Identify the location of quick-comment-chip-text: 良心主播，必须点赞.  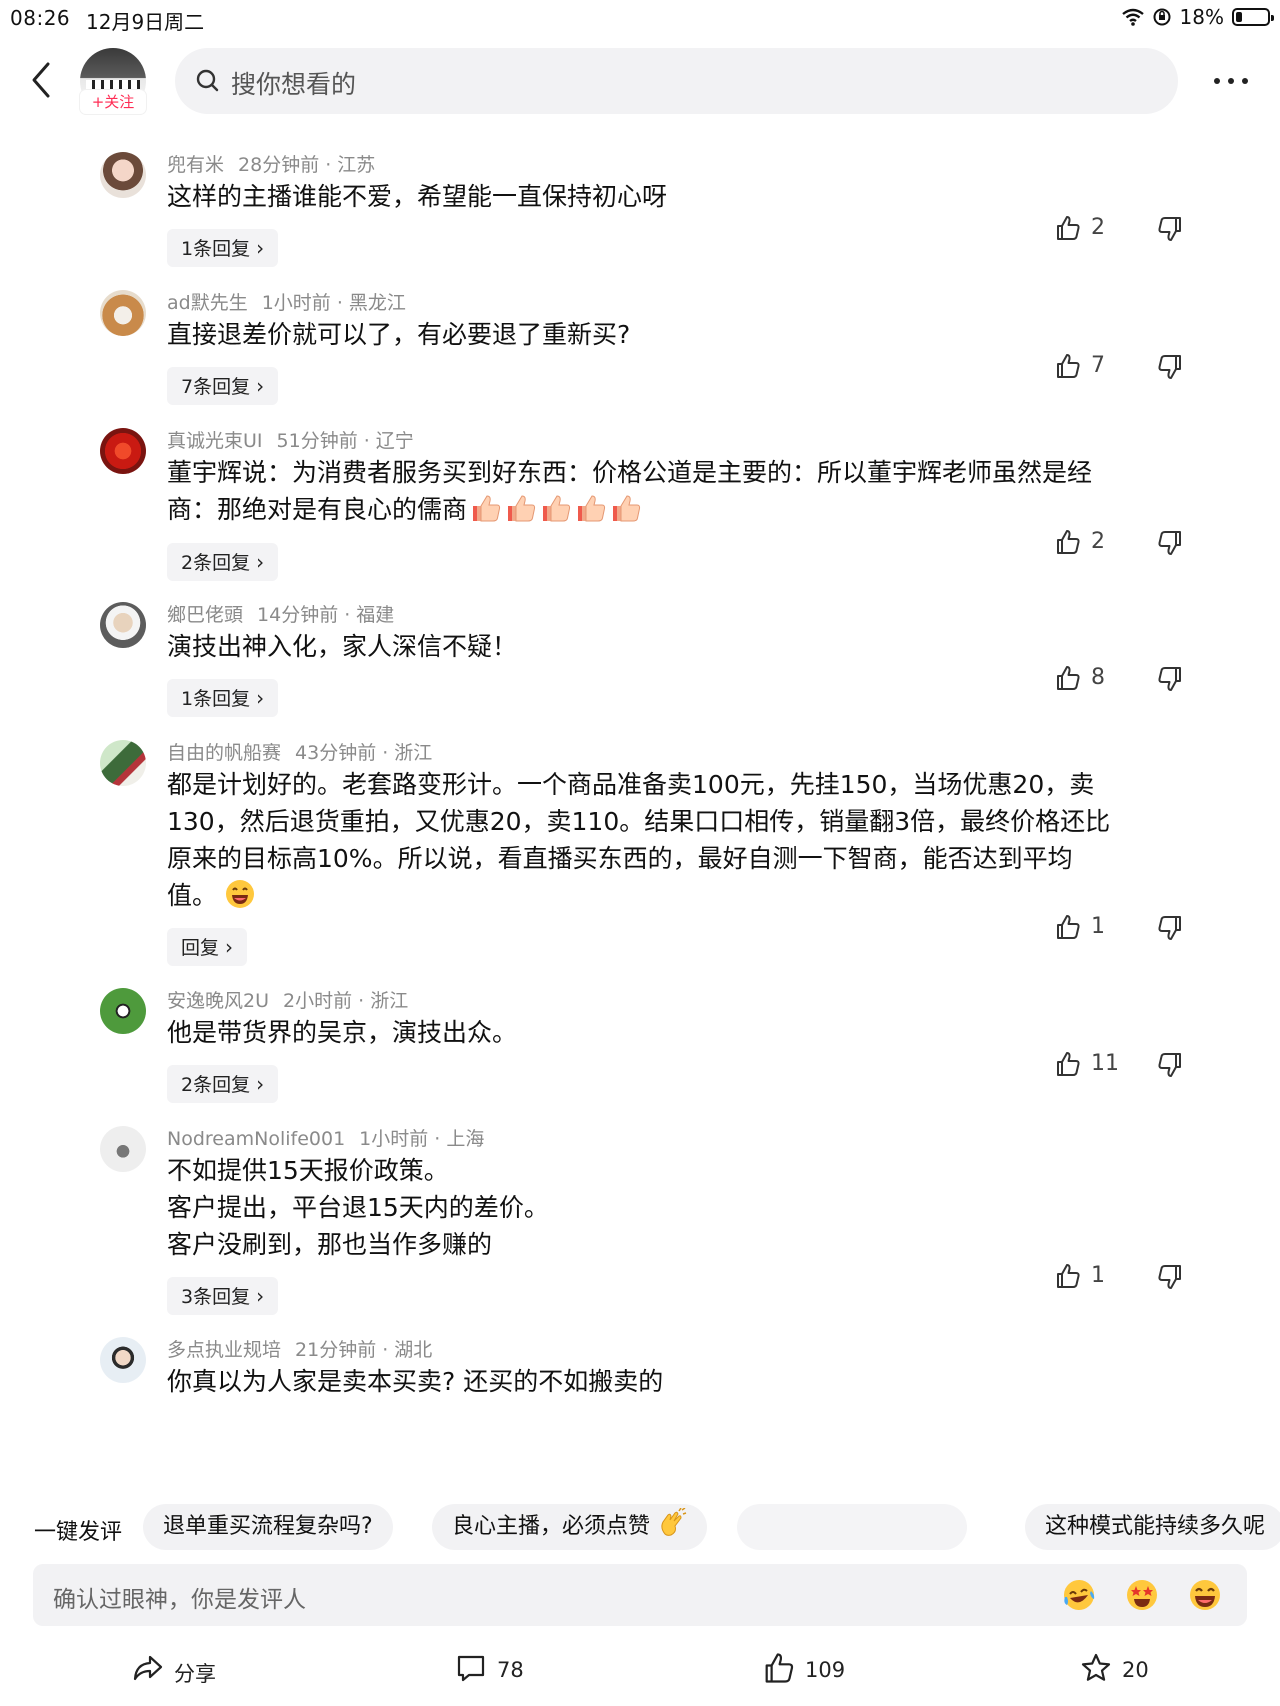
(551, 1526).